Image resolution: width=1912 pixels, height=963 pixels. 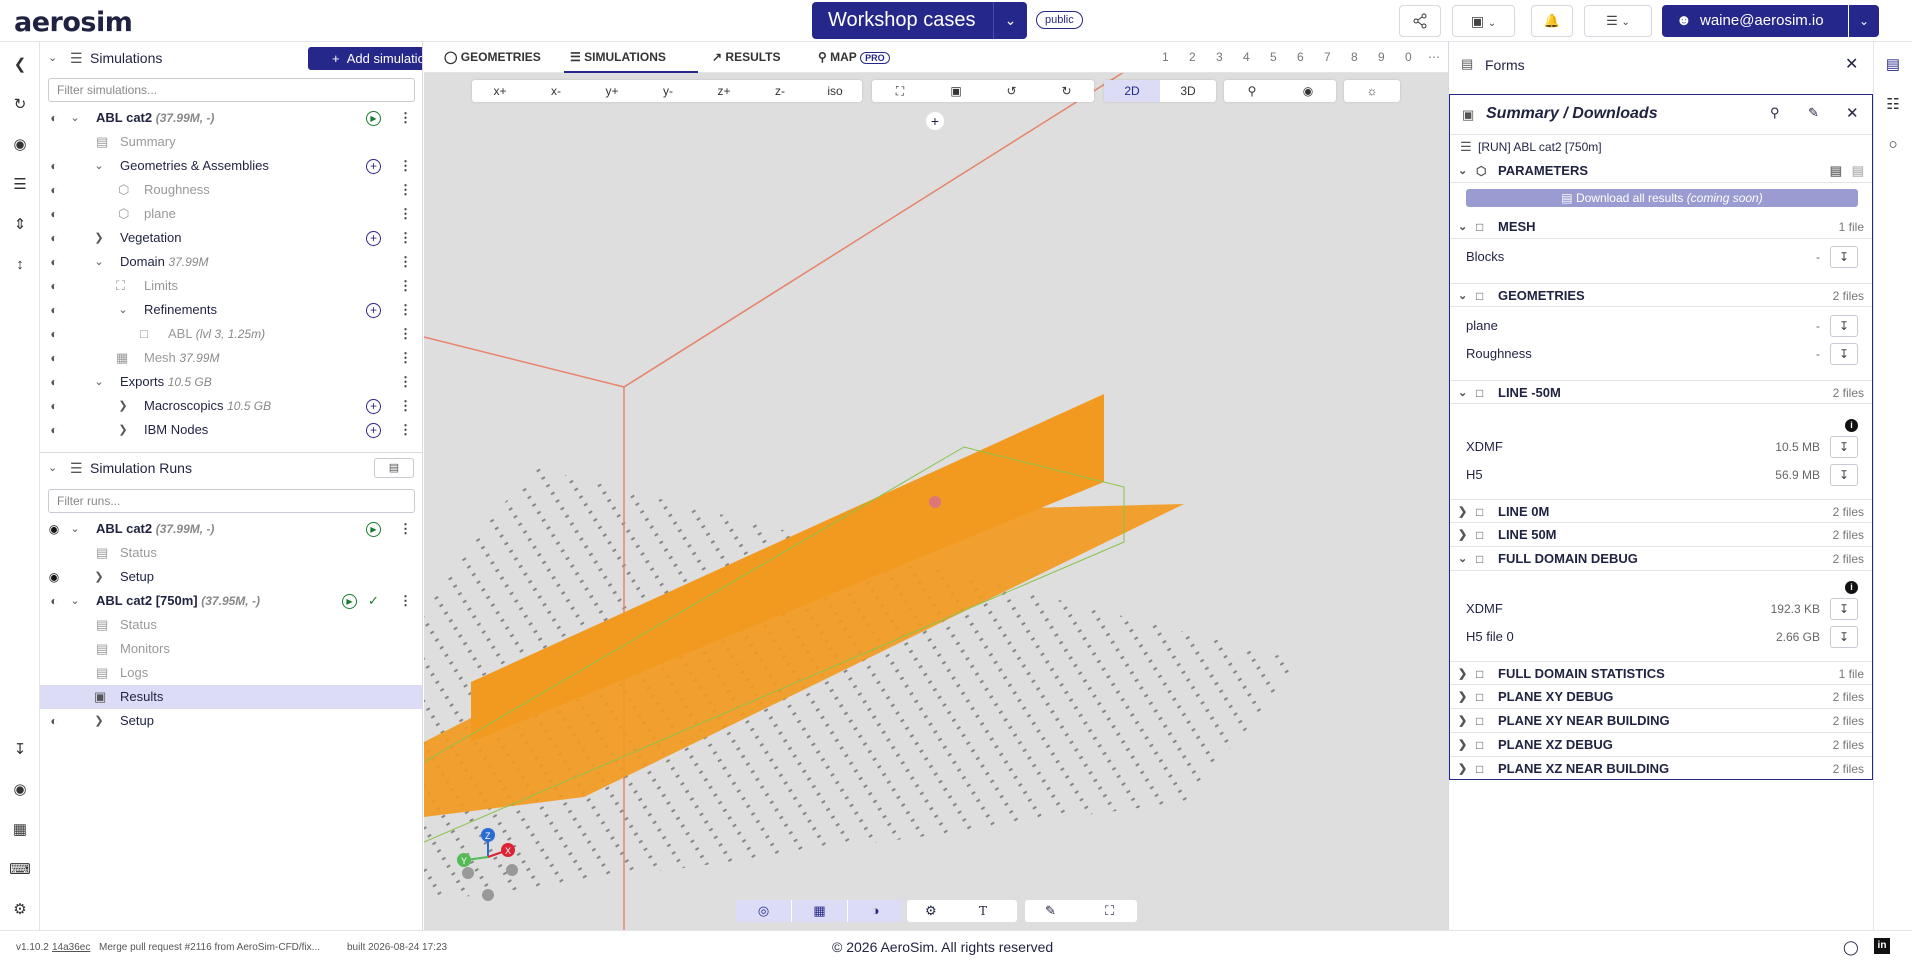 What do you see at coordinates (612, 91) in the screenshot?
I see `view-y-plus-button: y+` at bounding box center [612, 91].